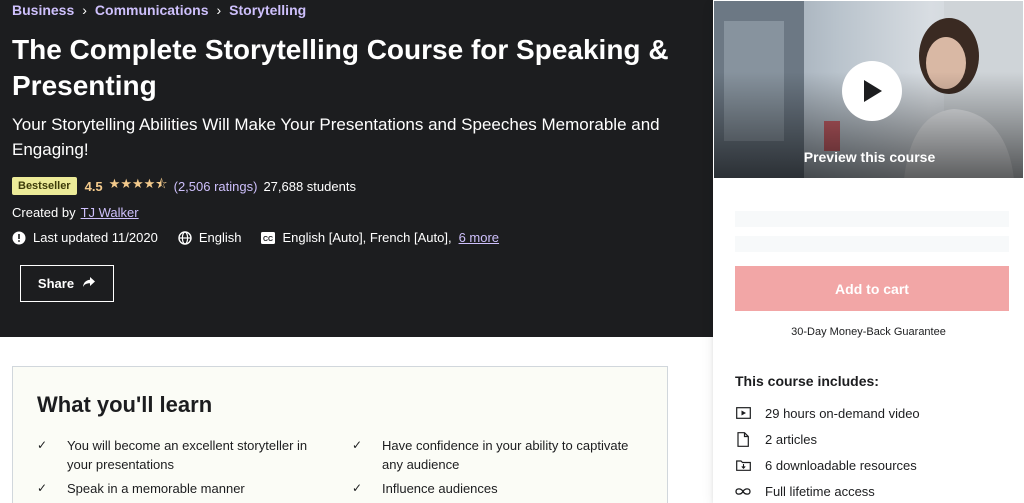 Image resolution: width=1024 pixels, height=503 pixels. I want to click on breadcrumb-communications: Communications, so click(152, 10).